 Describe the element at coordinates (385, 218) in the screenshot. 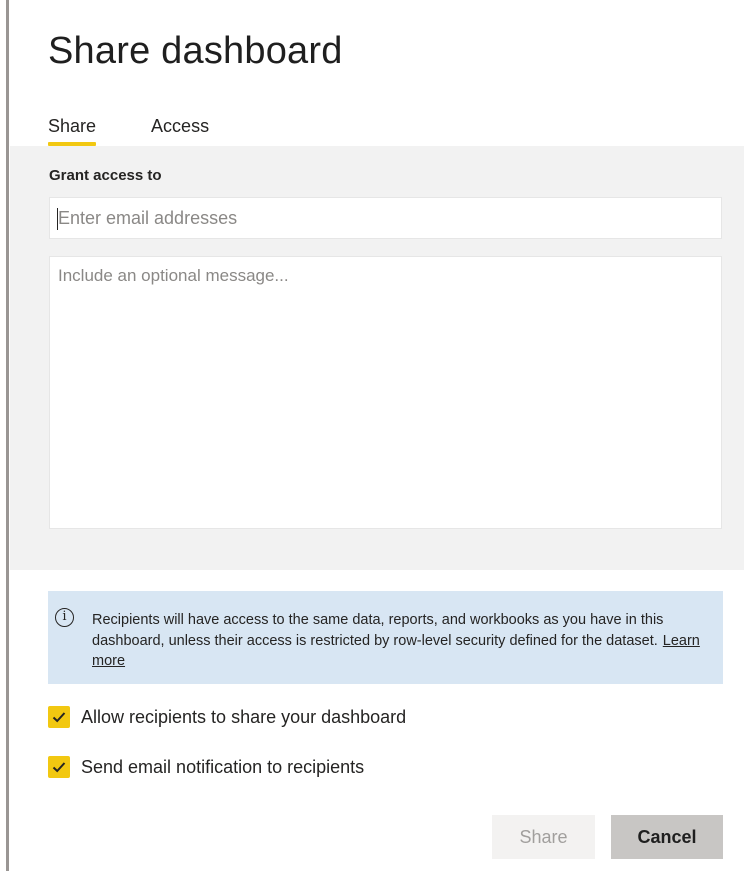

I see `email-addresses-input` at that location.